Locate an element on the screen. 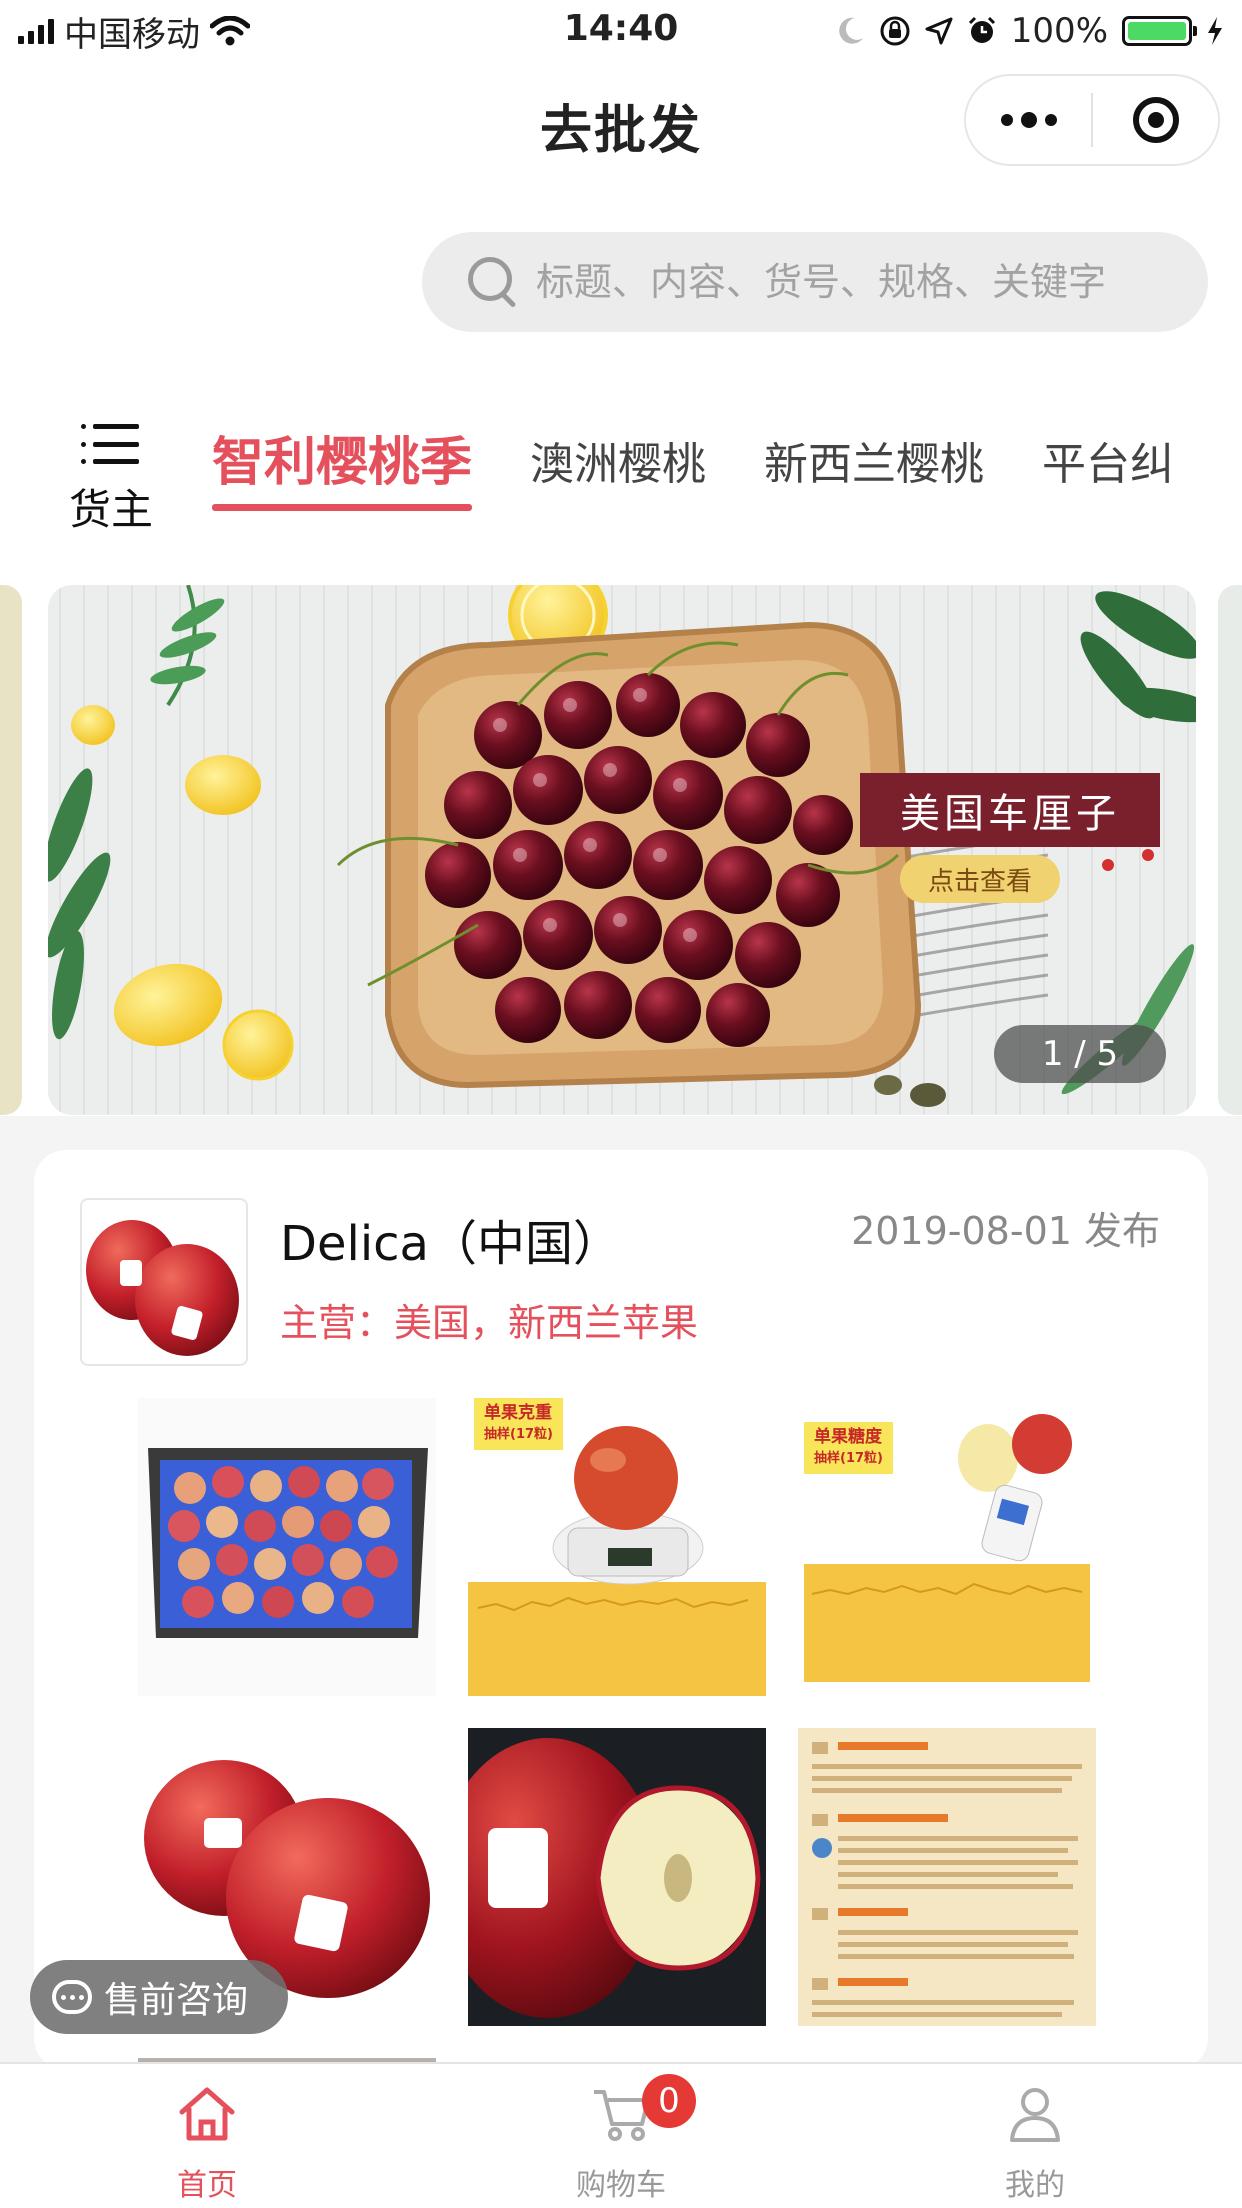  close-miniprogram-button is located at coordinates (1155, 120).